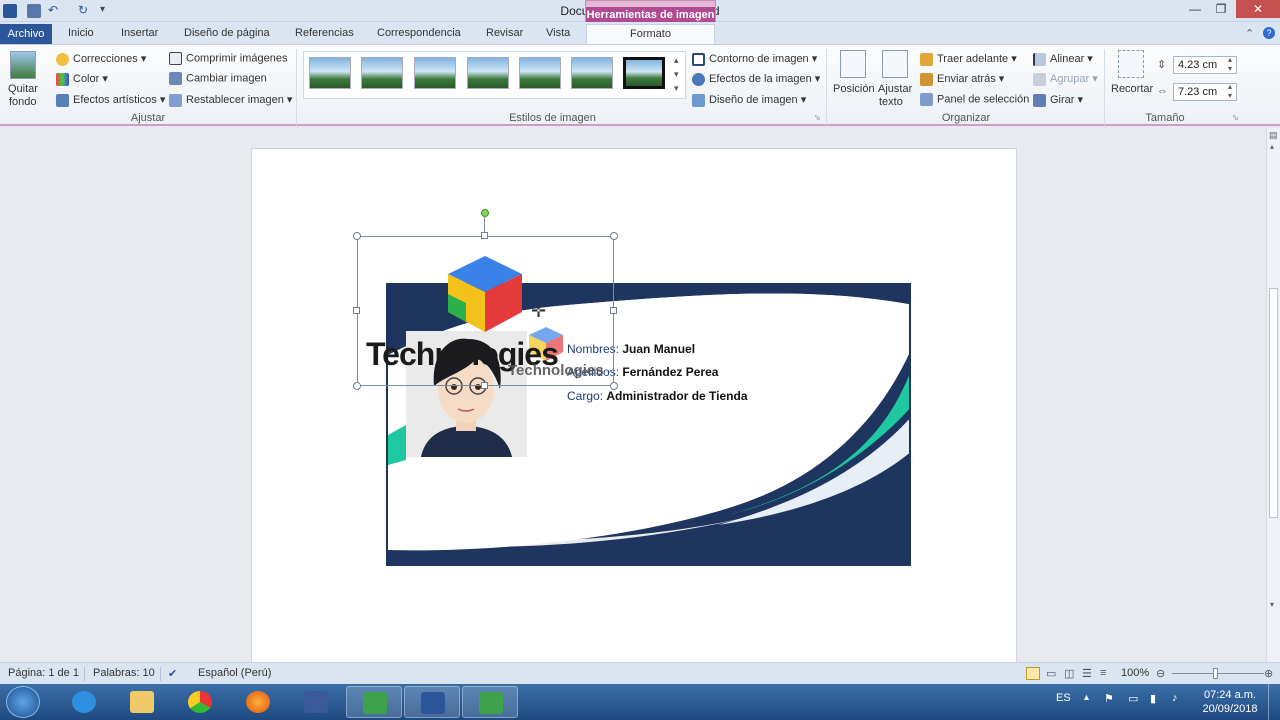 This screenshot has width=1280, height=720. Describe the element at coordinates (485, 213) in the screenshot. I see `rotate-handle` at that location.